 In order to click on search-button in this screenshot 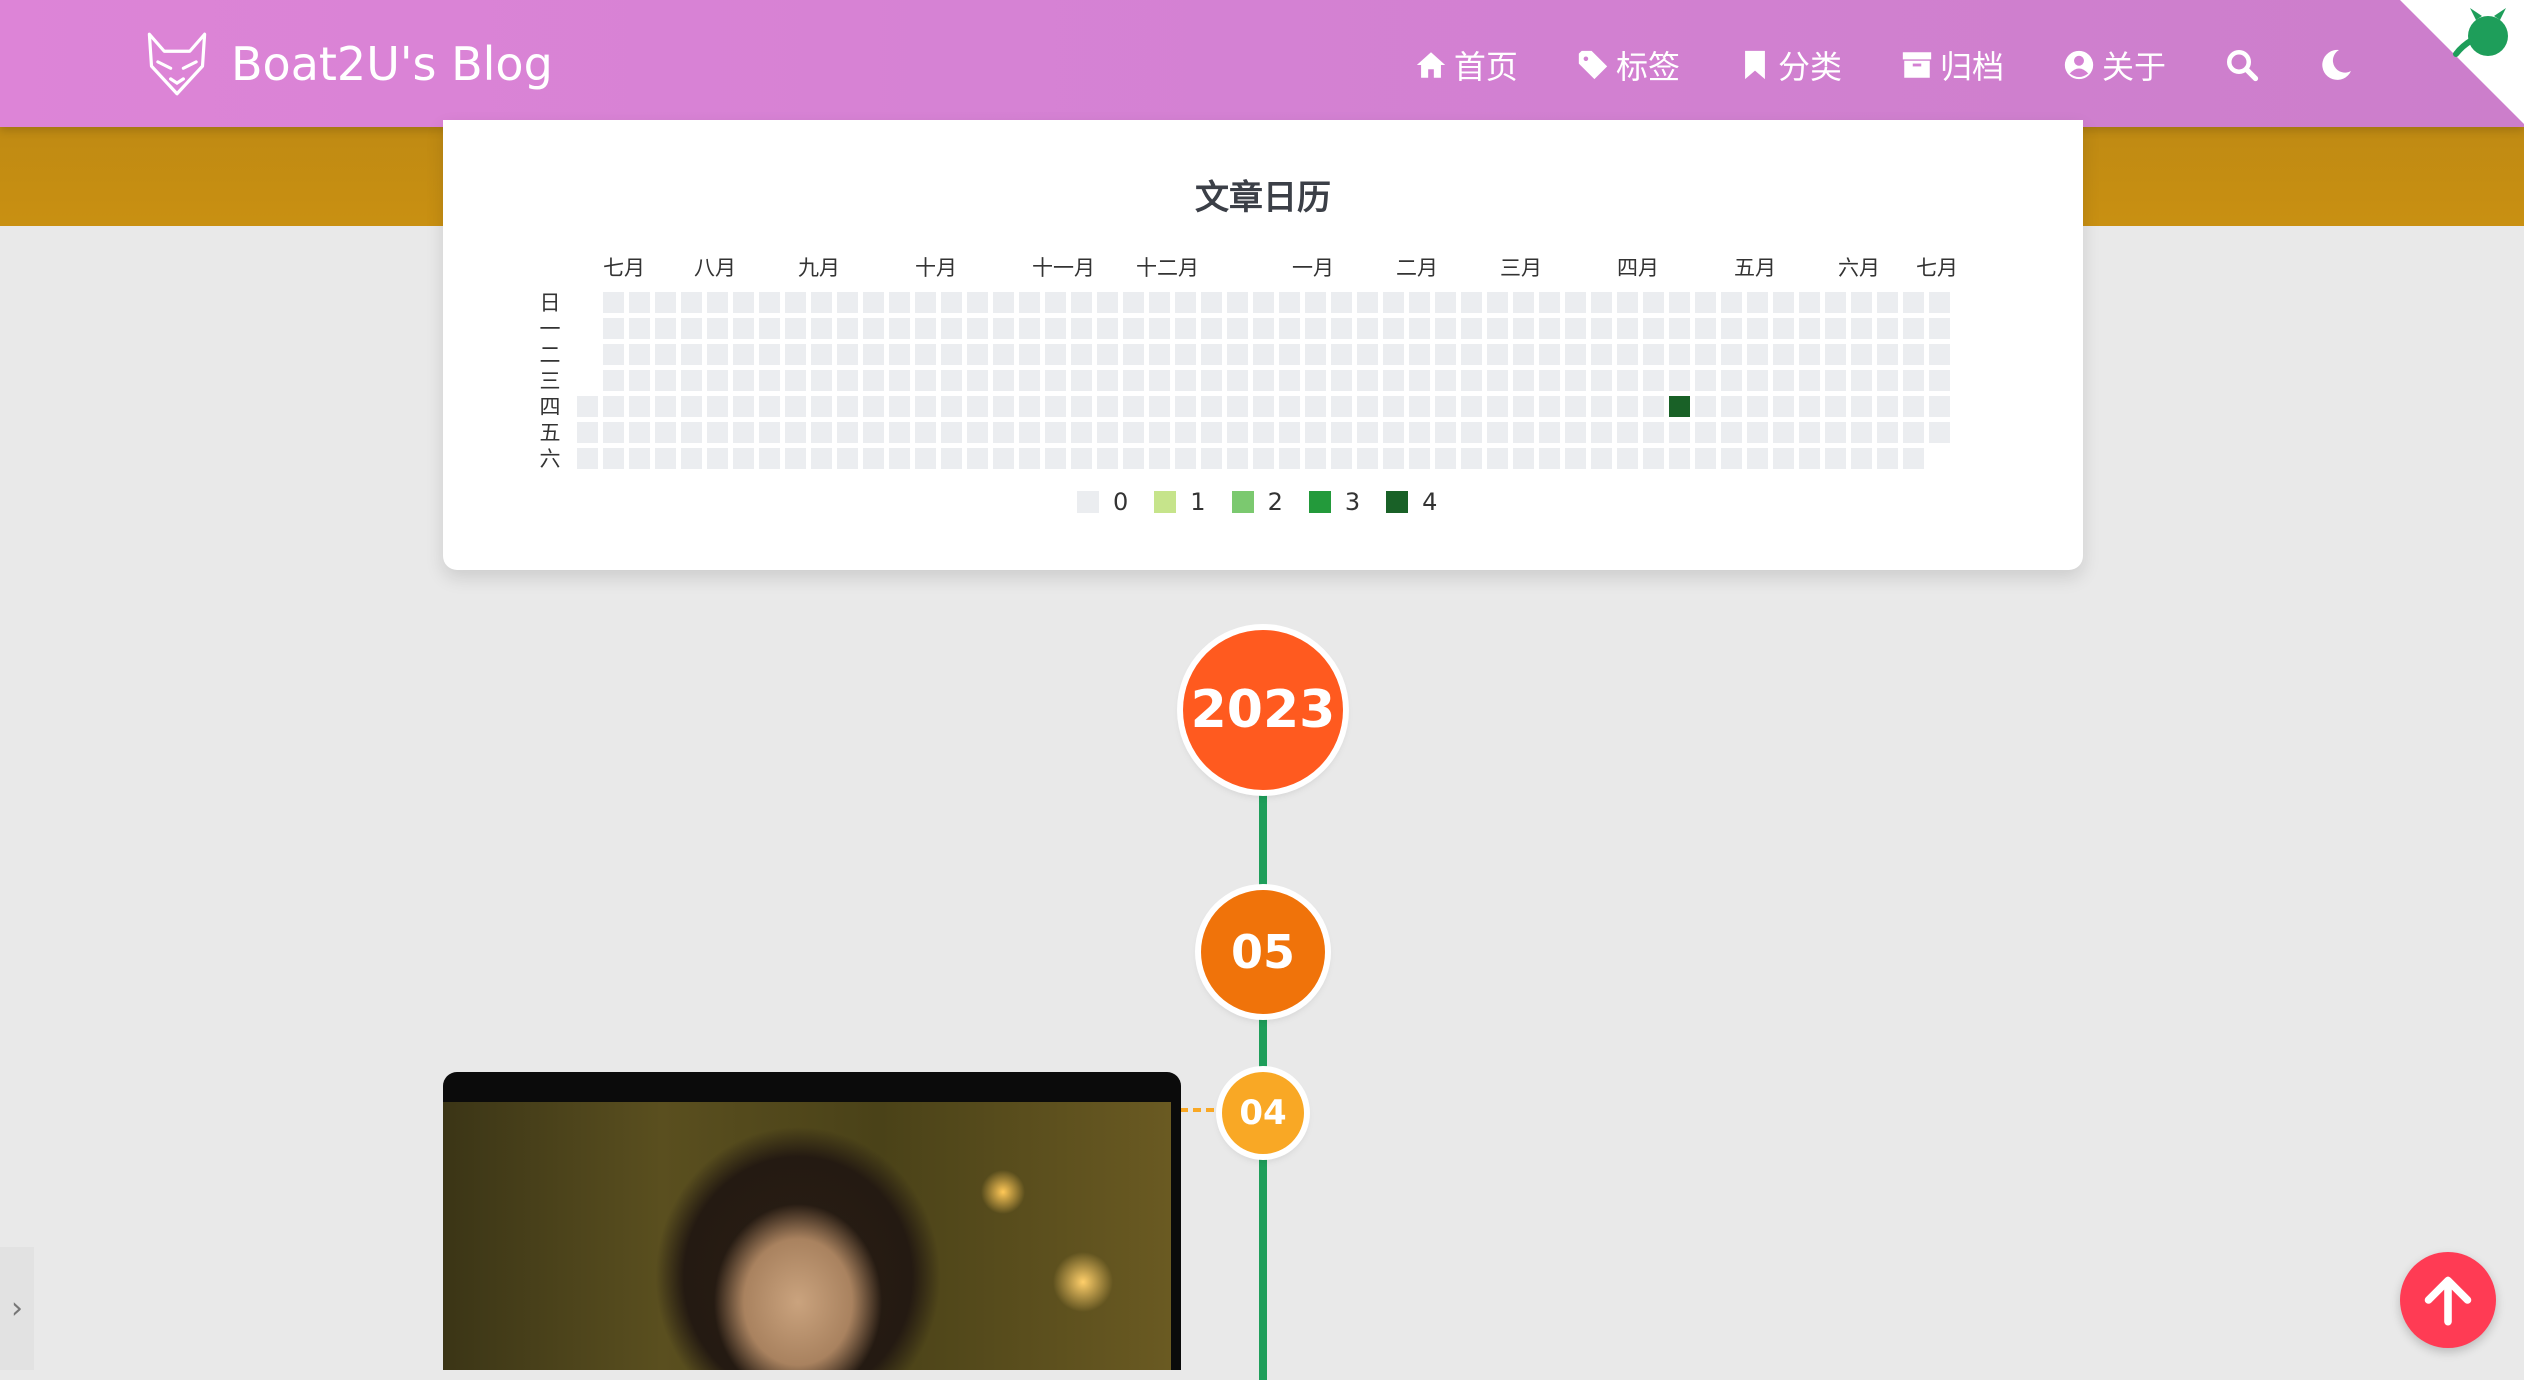, I will do `click(2242, 65)`.